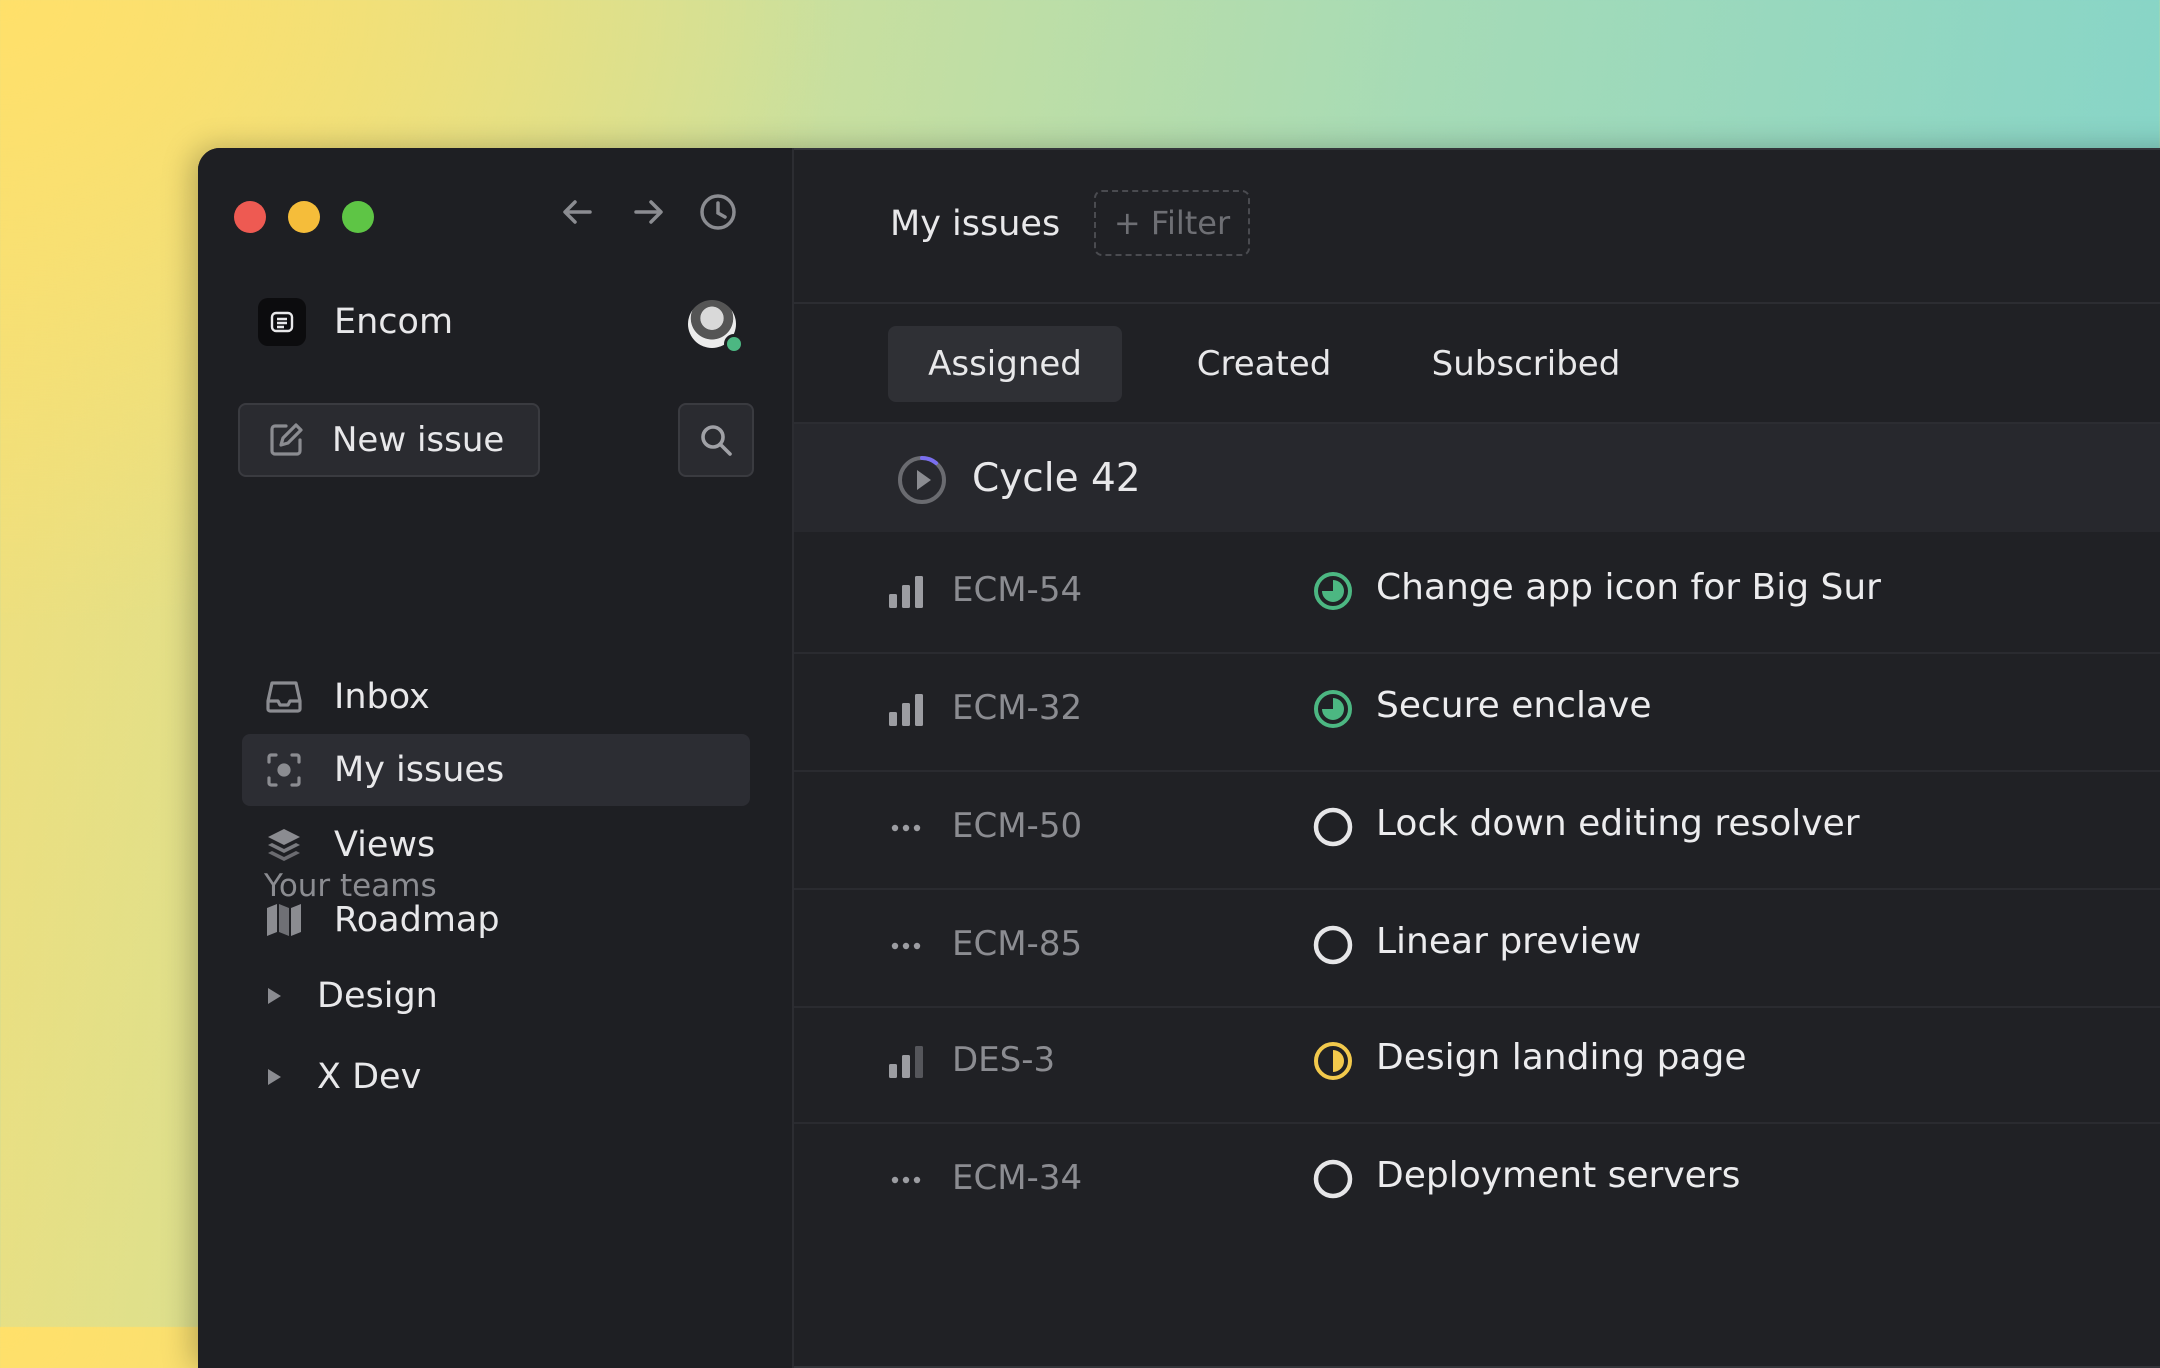 The height and width of the screenshot is (1368, 2160). What do you see at coordinates (1017, 826) in the screenshot?
I see `issue-id: ECM-50` at bounding box center [1017, 826].